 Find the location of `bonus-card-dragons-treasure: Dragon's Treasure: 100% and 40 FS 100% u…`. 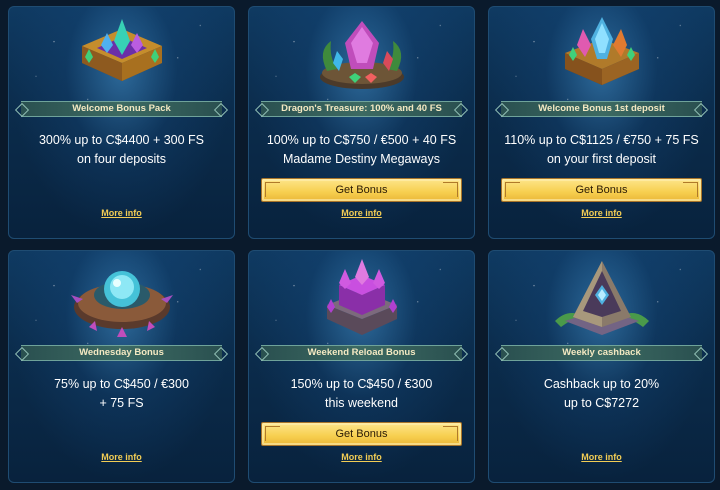

bonus-card-dragons-treasure: Dragon's Treasure: 100% and 40 FS 100% u… is located at coordinates (361, 122).